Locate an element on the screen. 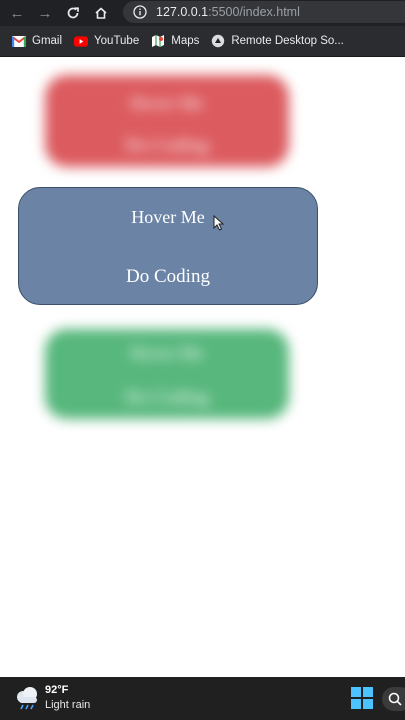 The width and height of the screenshot is (405, 720). bookmark-maps: Maps is located at coordinates (175, 41).